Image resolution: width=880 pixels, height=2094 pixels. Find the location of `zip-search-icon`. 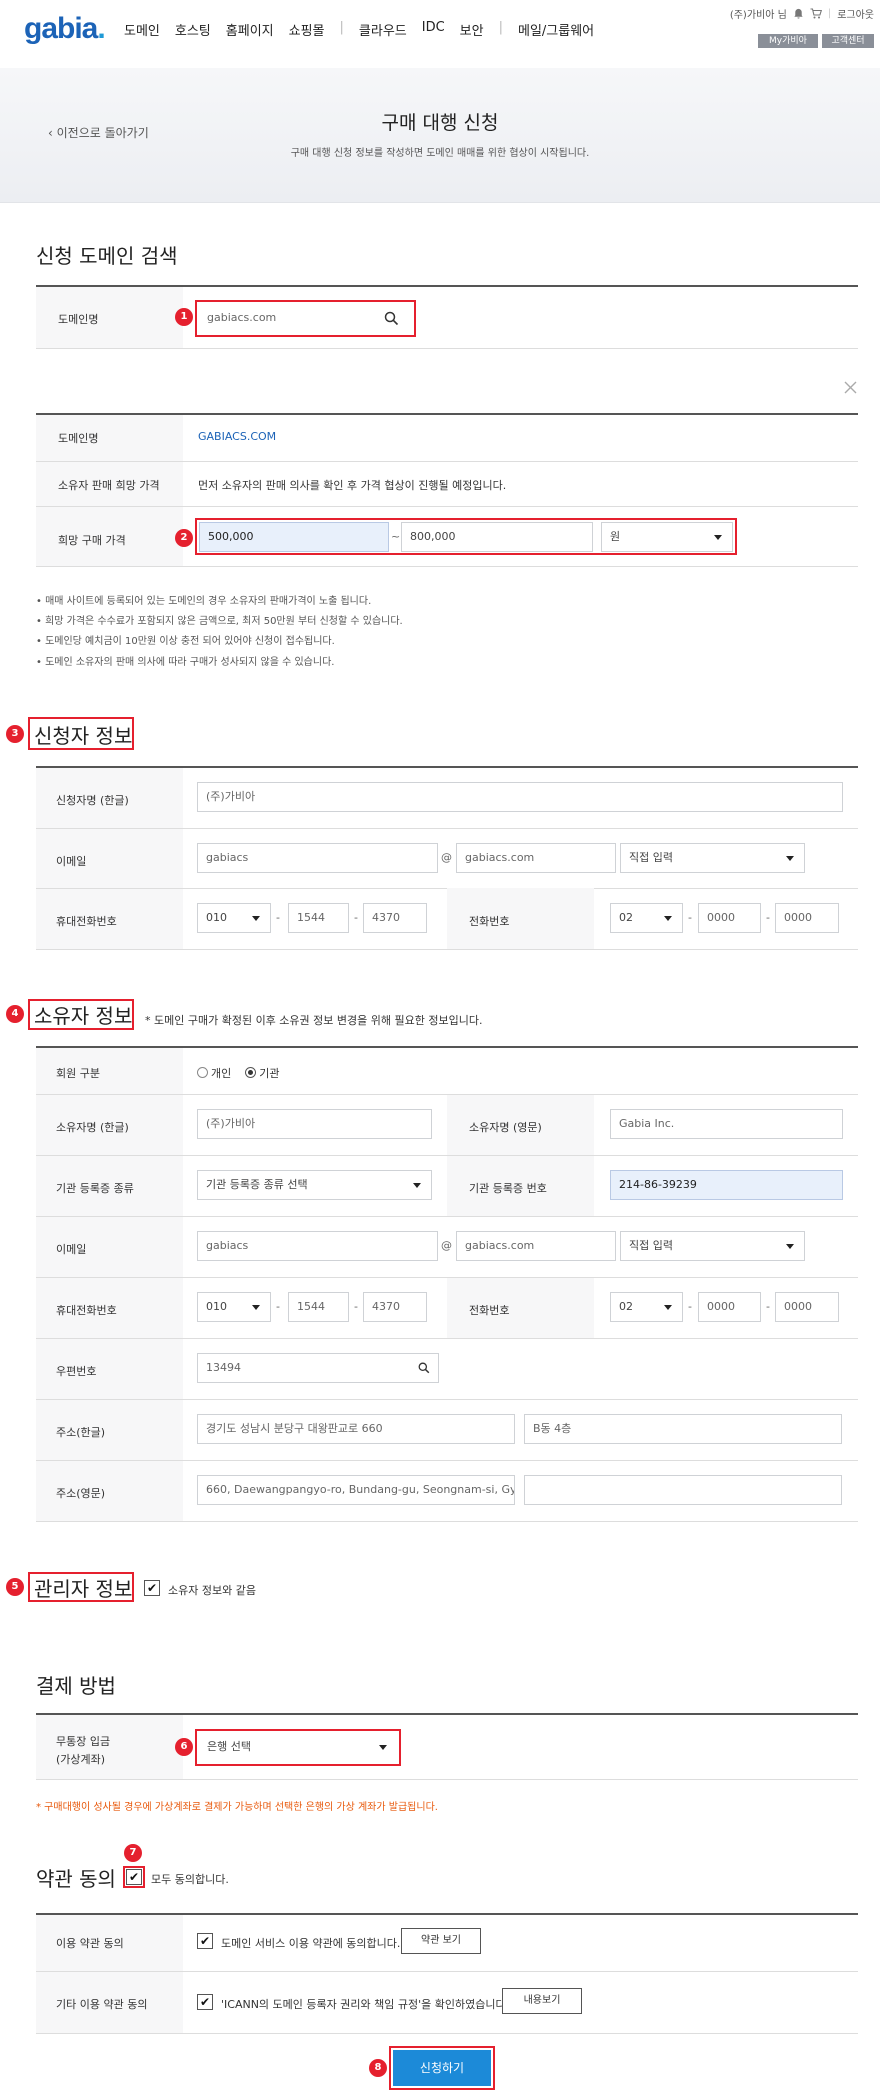

zip-search-icon is located at coordinates (424, 1368).